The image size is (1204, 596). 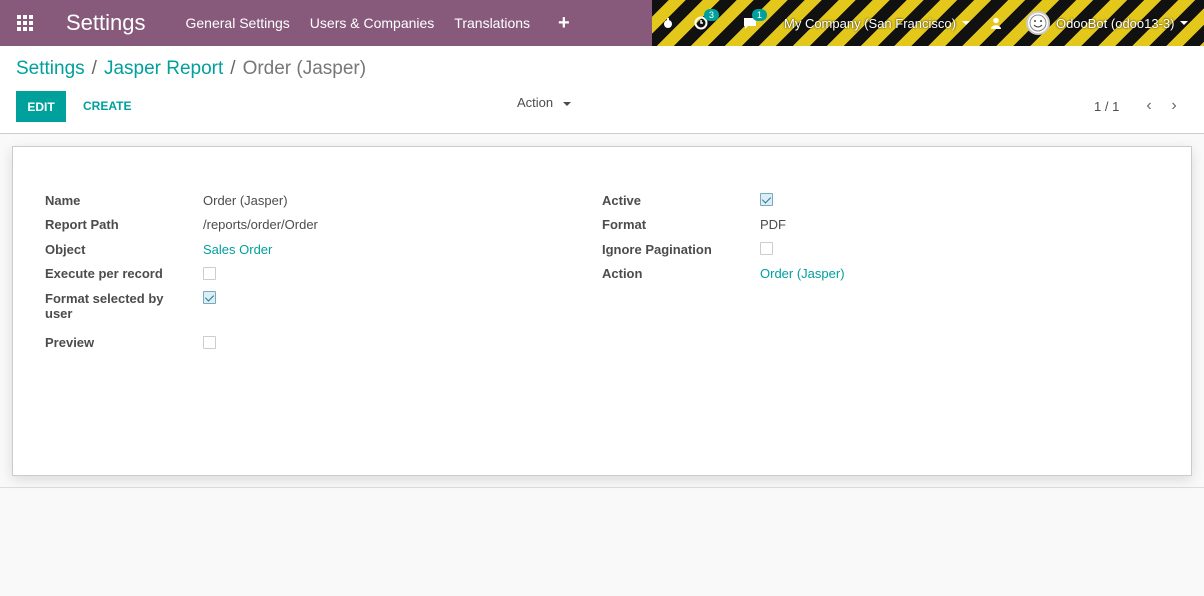 I want to click on activity-badge: 3, so click(x=712, y=15).